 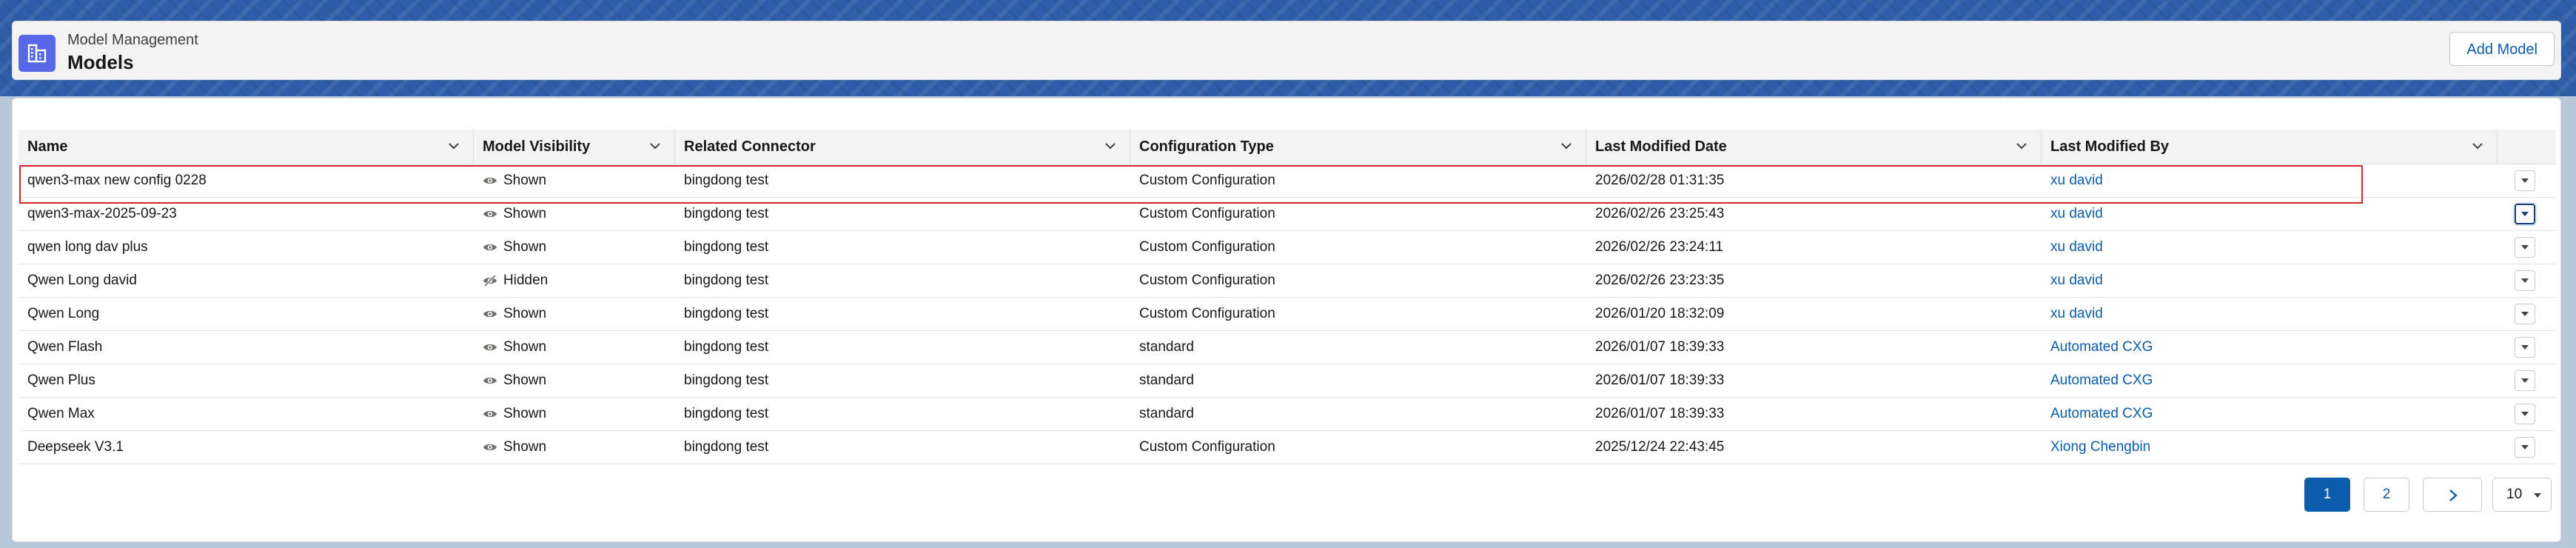 I want to click on page-eyebrow: Model Management, so click(x=132, y=40).